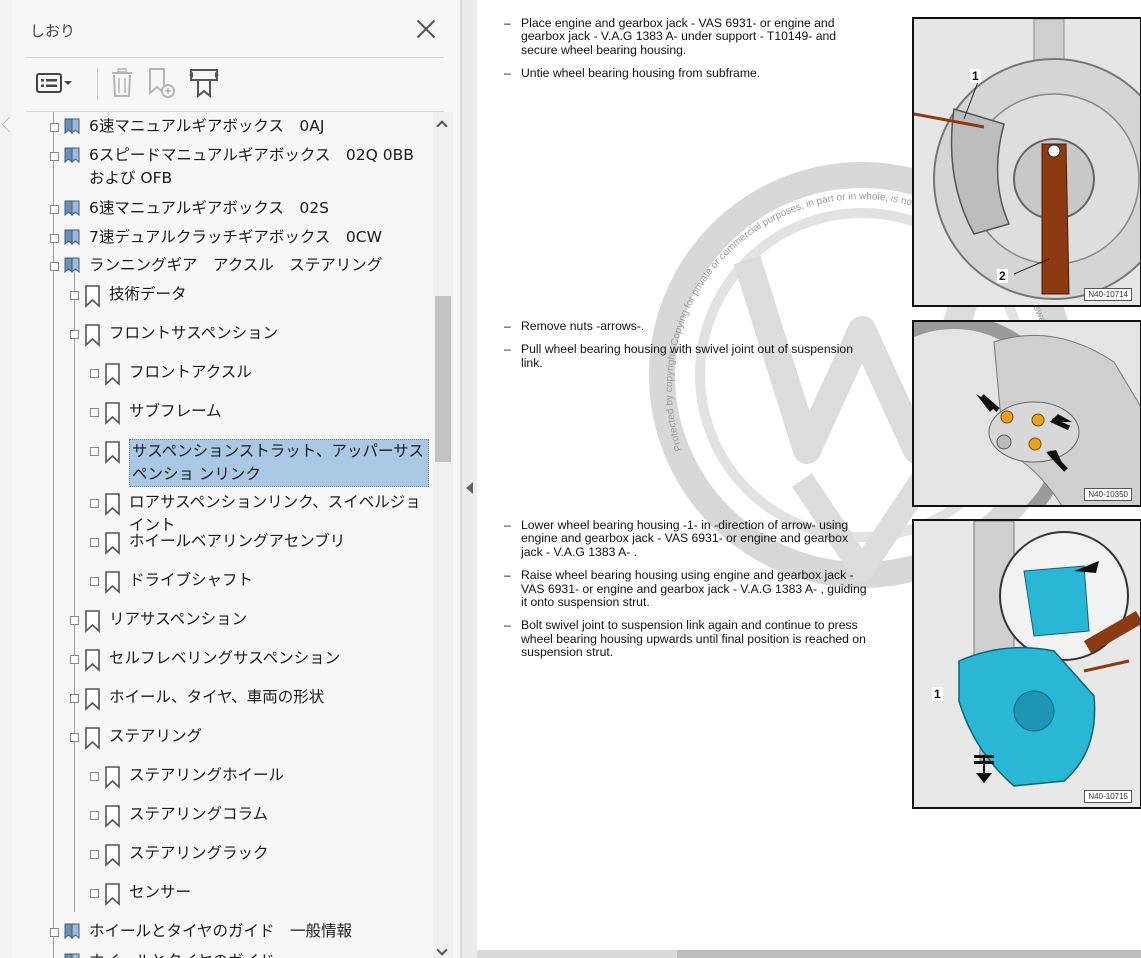  What do you see at coordinates (251, 166) in the screenshot?
I see `bookmark-label: 6スピードマニュアルギアボックス 02Q 0BB および OFB` at bounding box center [251, 166].